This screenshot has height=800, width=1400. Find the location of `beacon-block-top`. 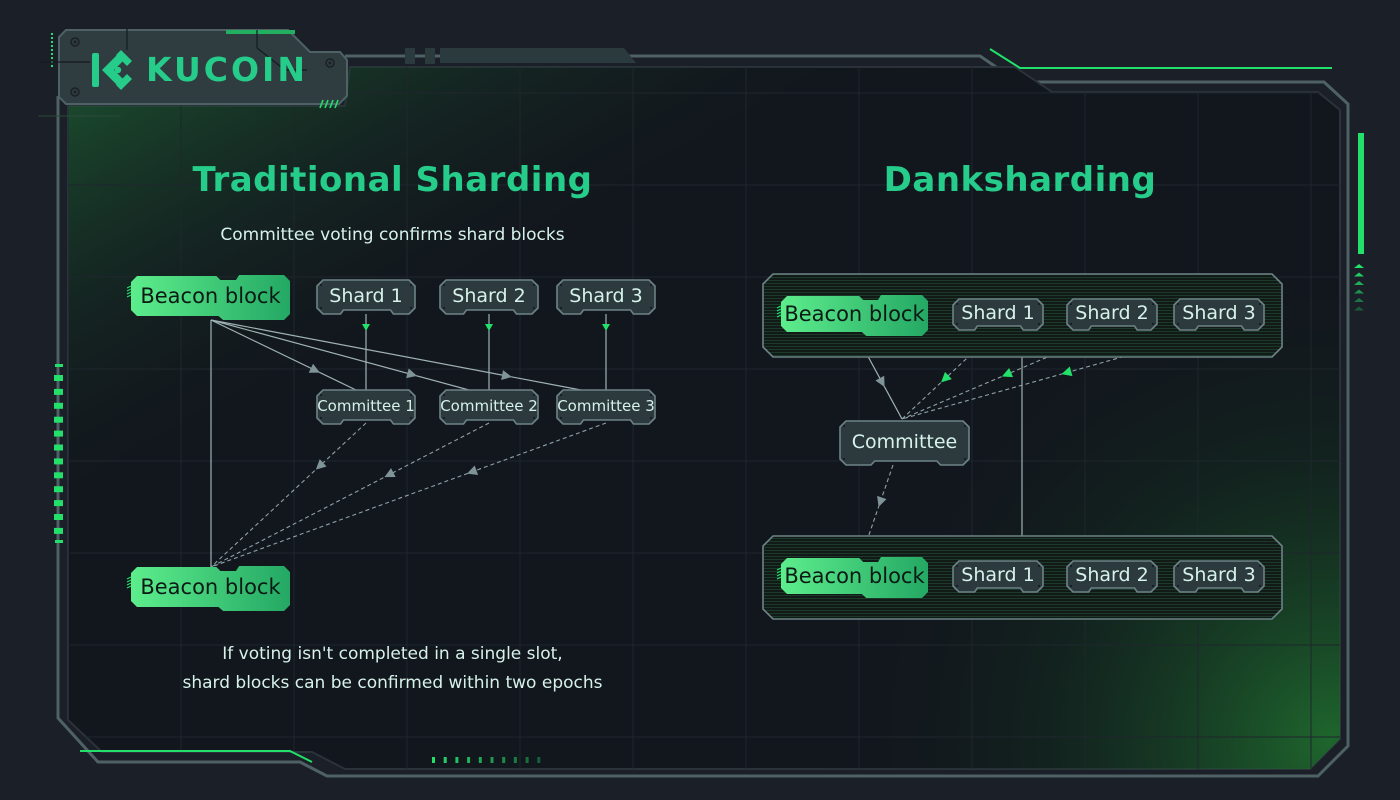

beacon-block-top is located at coordinates (208, 297).